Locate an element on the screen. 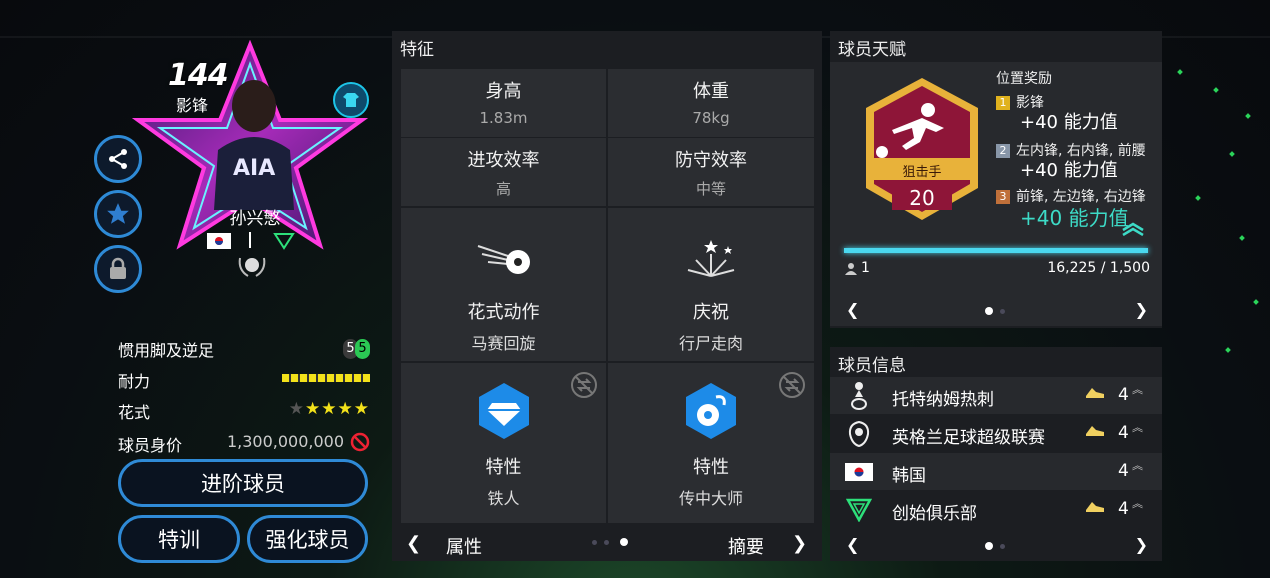 This screenshot has height=578, width=1270. talent-prev-arrow: ❮ is located at coordinates (852, 309).